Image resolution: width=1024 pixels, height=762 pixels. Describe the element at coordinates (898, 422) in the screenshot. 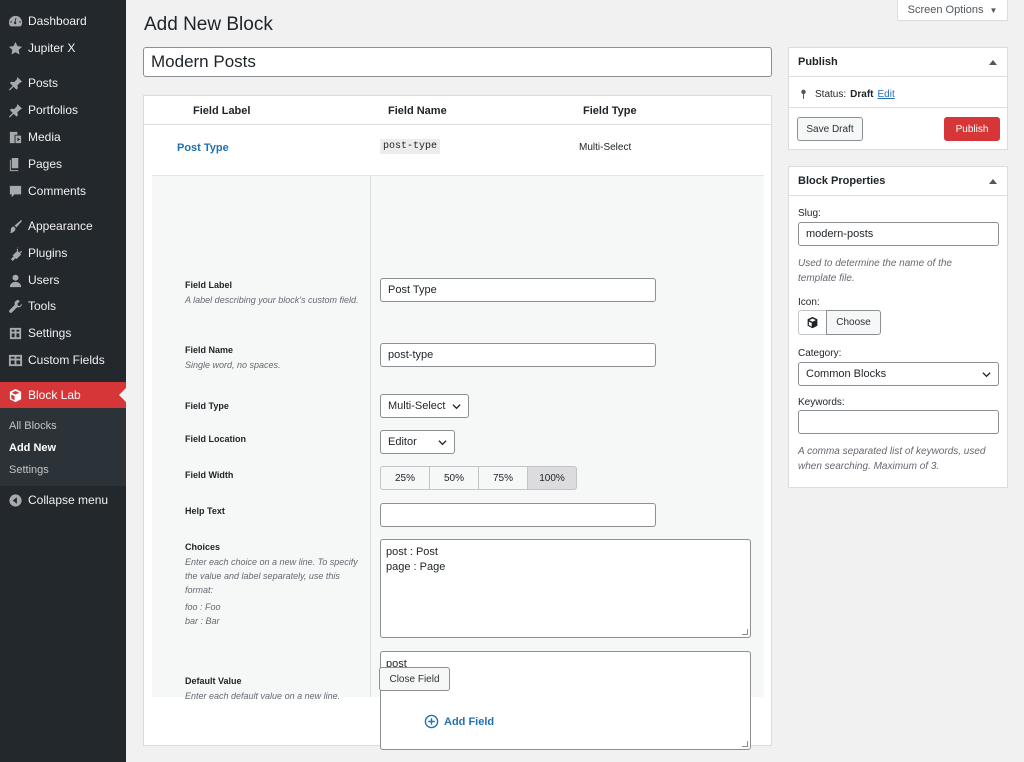

I see `keywords-input` at that location.